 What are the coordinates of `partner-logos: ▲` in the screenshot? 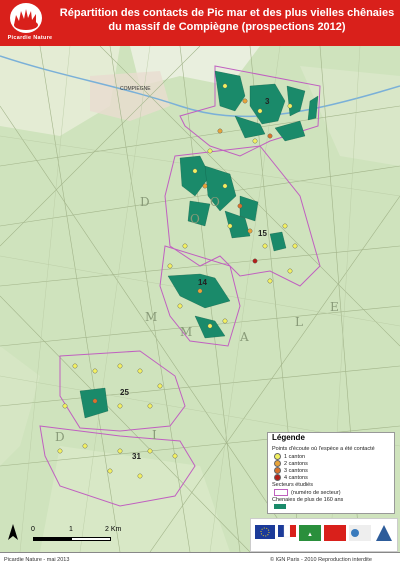 It's located at (324, 535).